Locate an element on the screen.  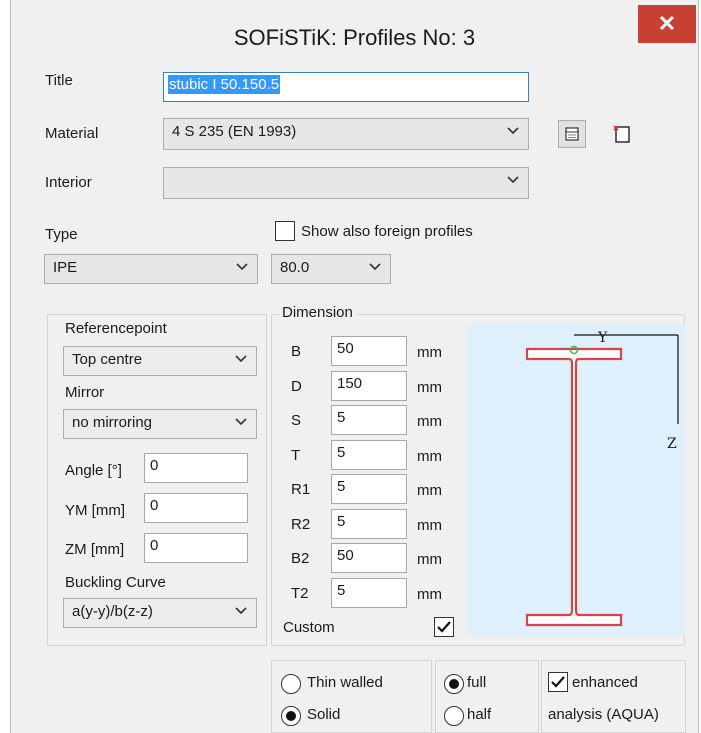
title-label: Title is located at coordinates (59, 80).